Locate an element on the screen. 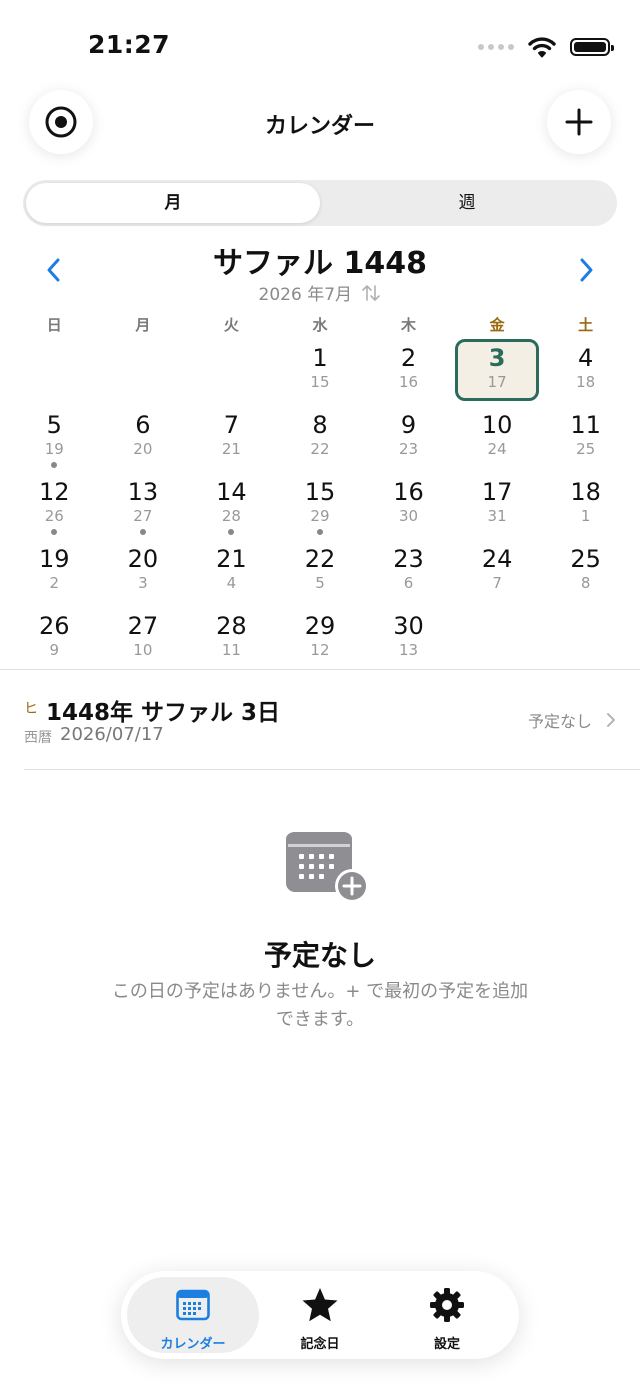 The image size is (640, 1391). add-event-button is located at coordinates (579, 122).